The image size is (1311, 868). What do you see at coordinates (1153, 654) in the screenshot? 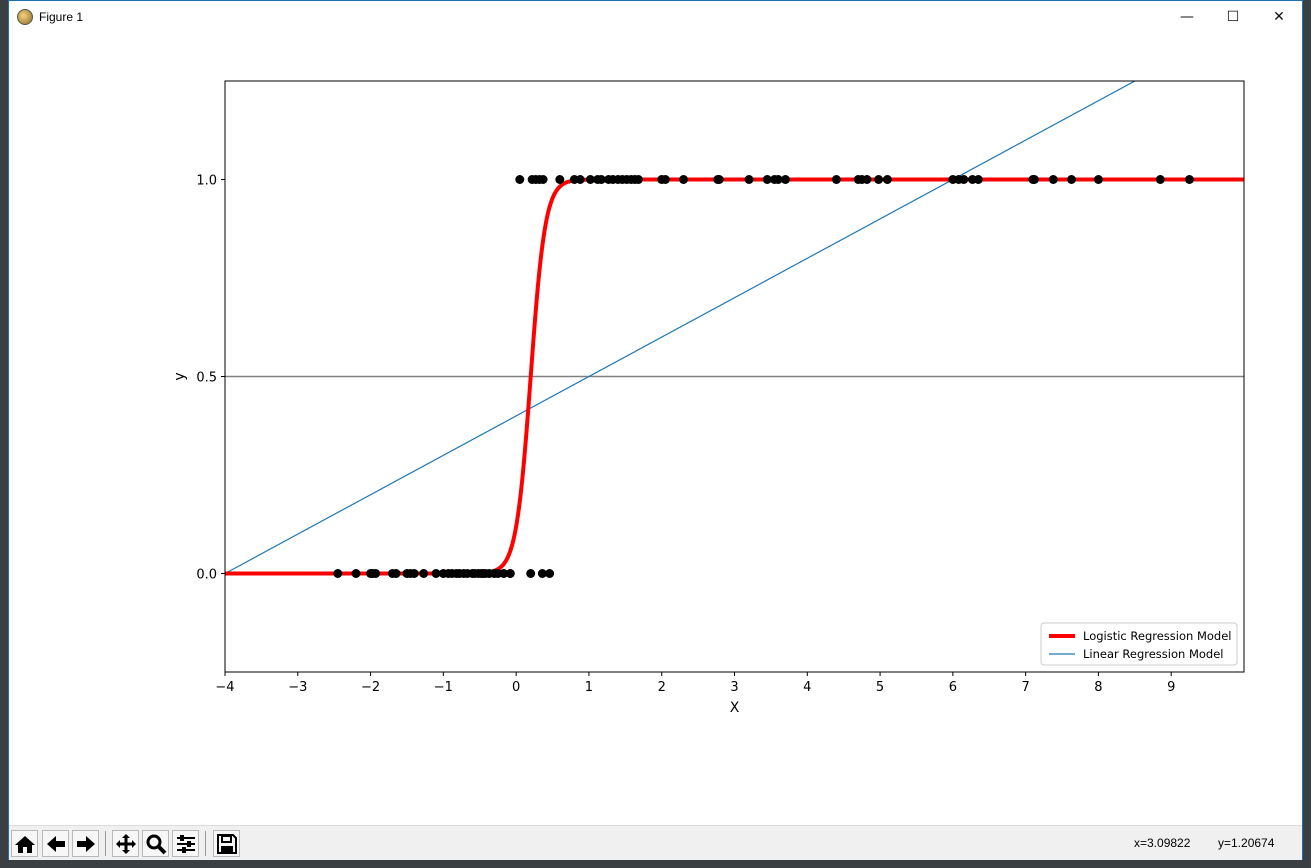
I see `legend-entry: Linear Regression Model` at bounding box center [1153, 654].